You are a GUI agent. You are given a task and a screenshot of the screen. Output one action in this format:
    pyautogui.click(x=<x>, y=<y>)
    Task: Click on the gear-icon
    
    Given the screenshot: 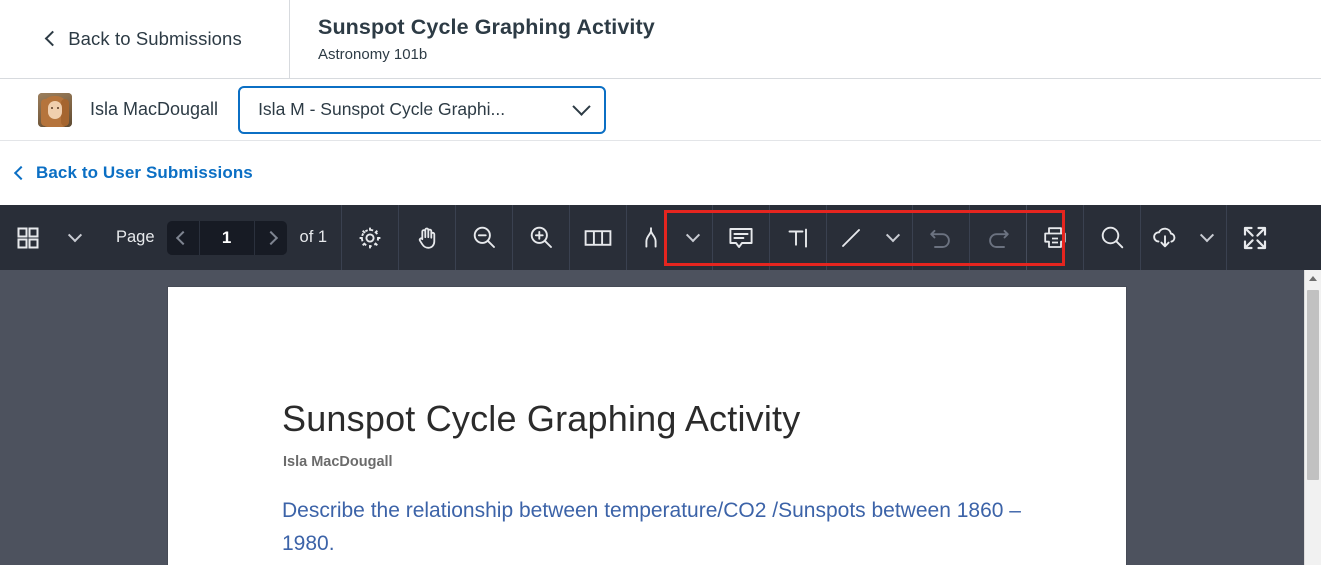 What is the action you would take?
    pyautogui.click(x=370, y=237)
    